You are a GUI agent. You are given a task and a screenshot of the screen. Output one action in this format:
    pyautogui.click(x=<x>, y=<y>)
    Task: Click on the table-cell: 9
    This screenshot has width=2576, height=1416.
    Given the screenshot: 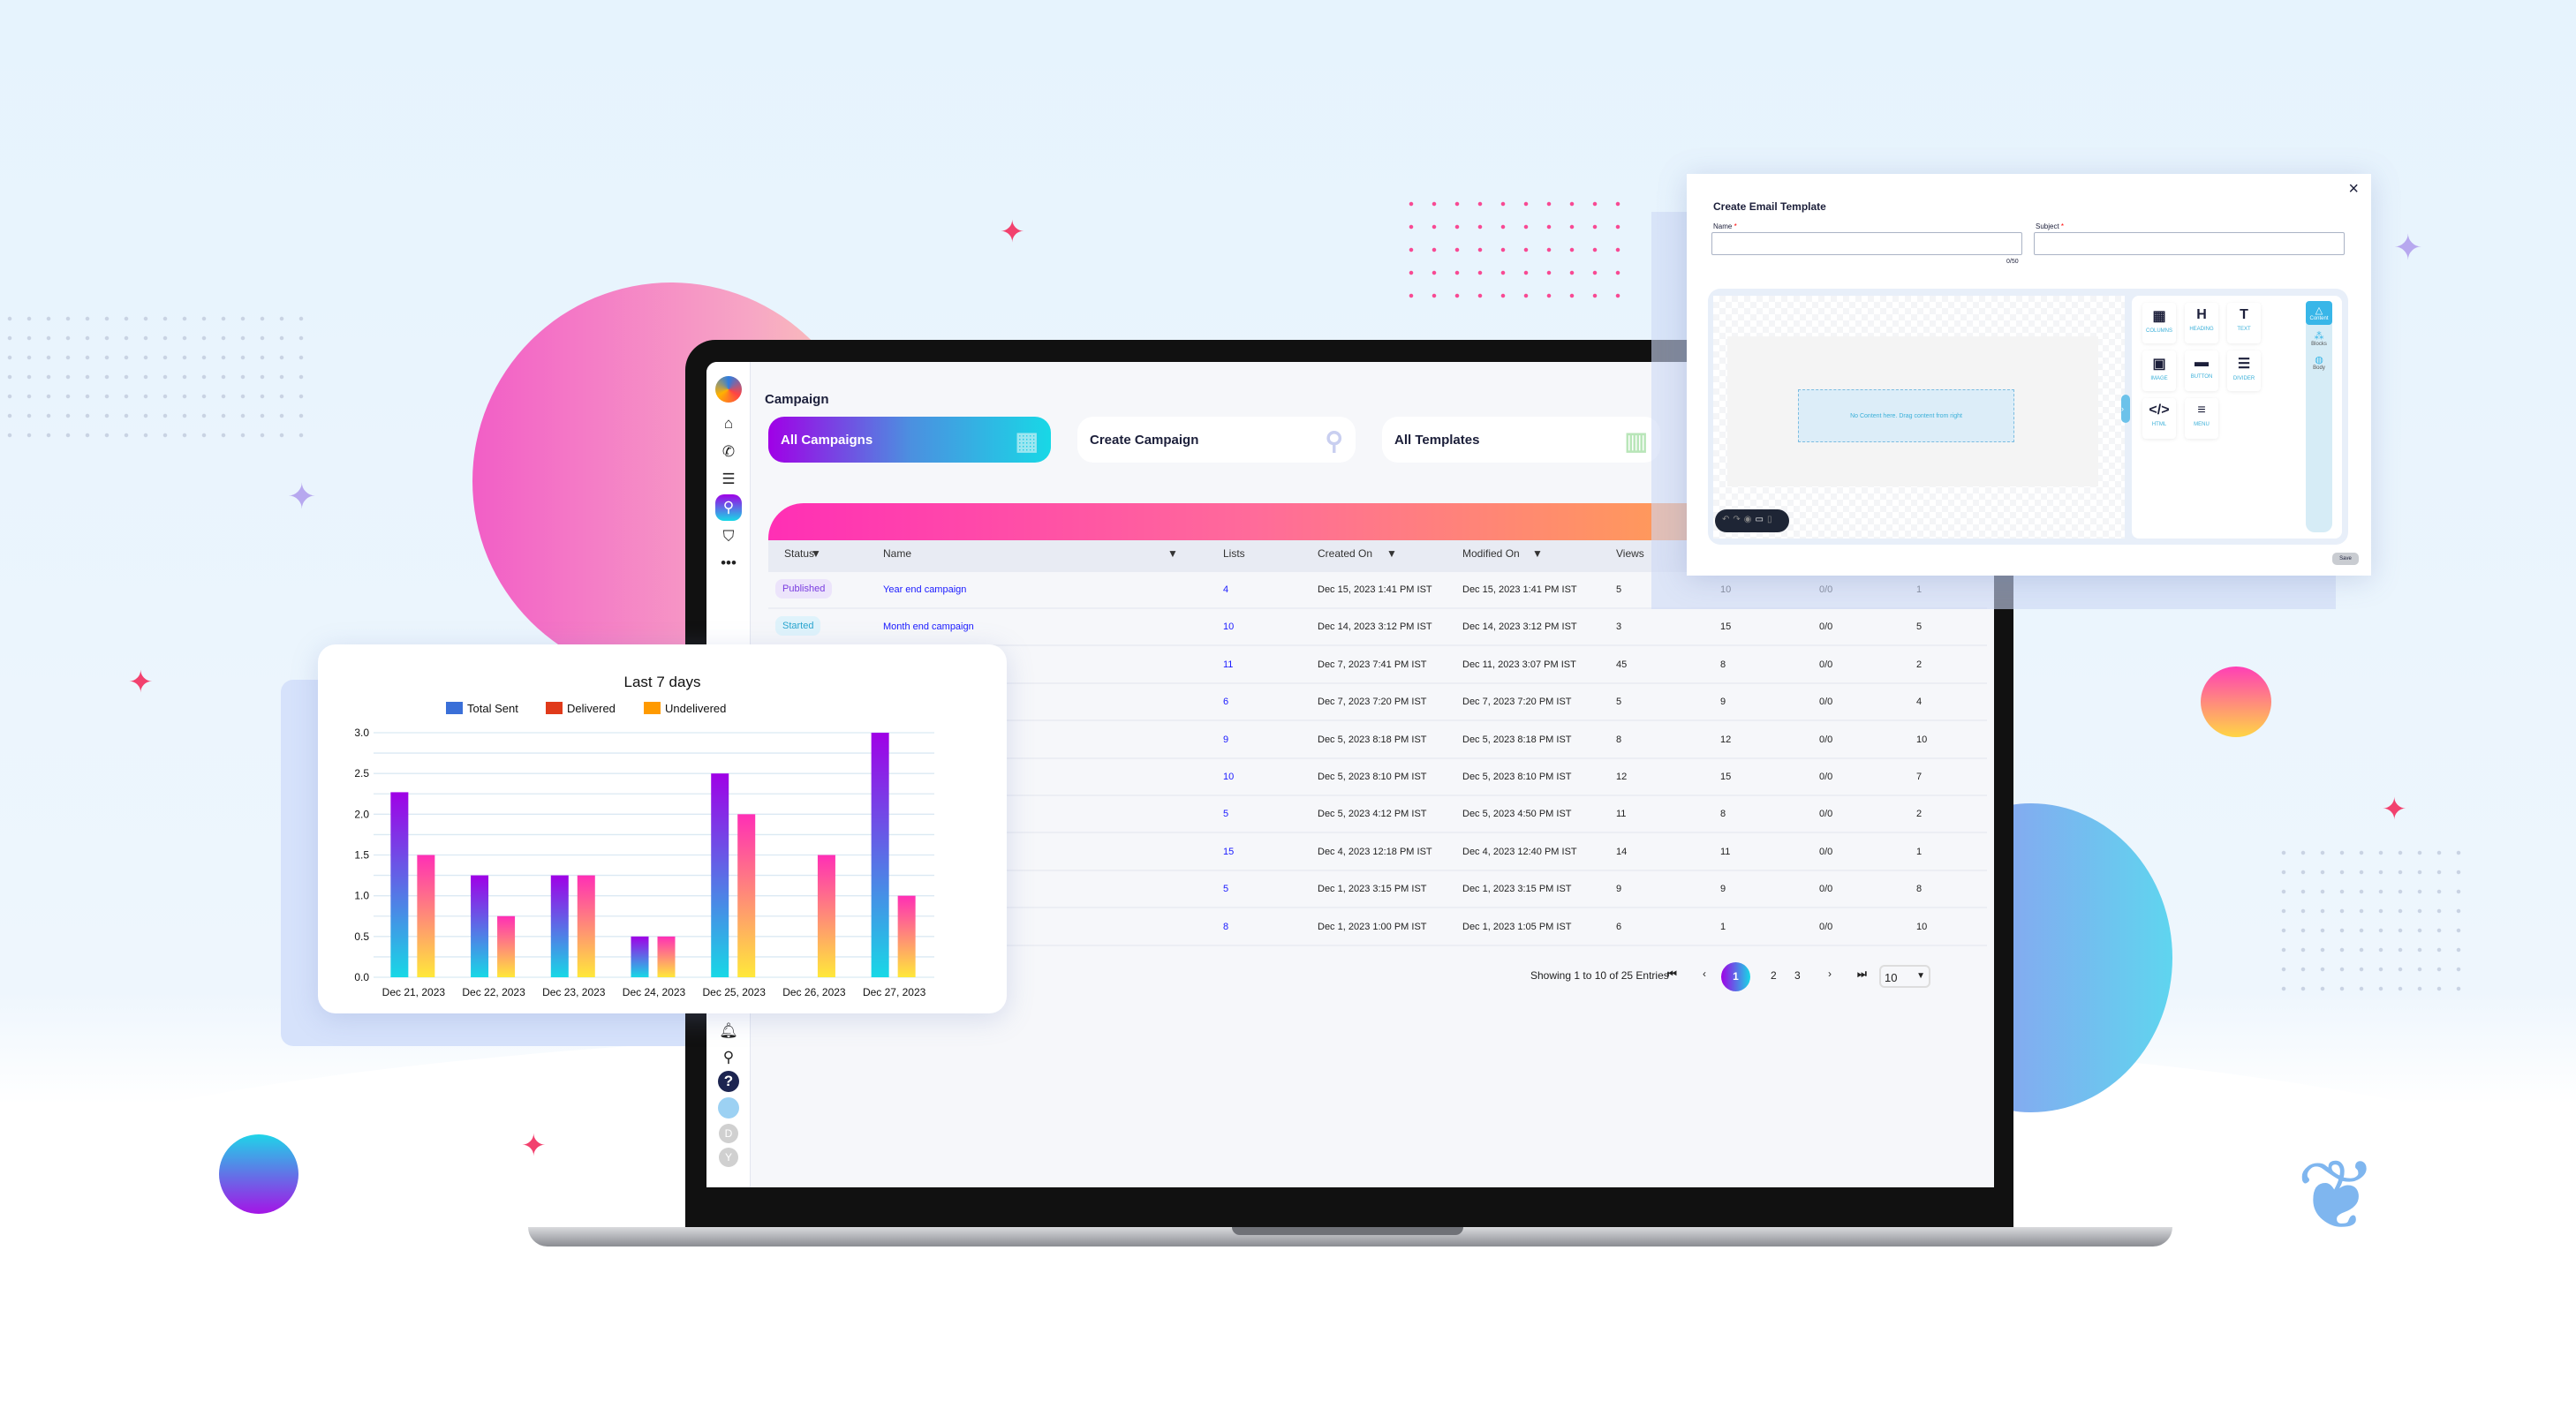 What is the action you would take?
    pyautogui.click(x=1225, y=739)
    